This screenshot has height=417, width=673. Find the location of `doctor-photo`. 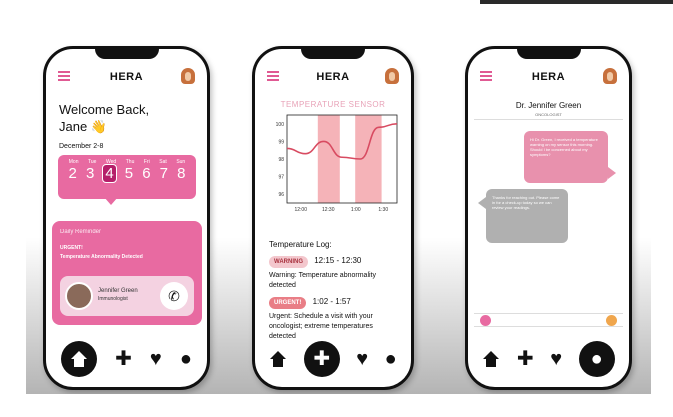

doctor-photo is located at coordinates (79, 296).